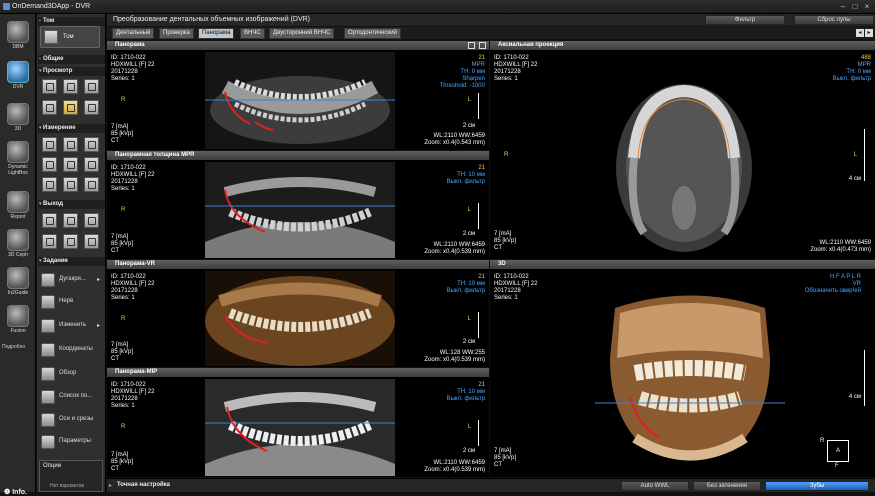 This screenshot has height=496, width=875. I want to click on maximize-icon: □, so click(855, 6).